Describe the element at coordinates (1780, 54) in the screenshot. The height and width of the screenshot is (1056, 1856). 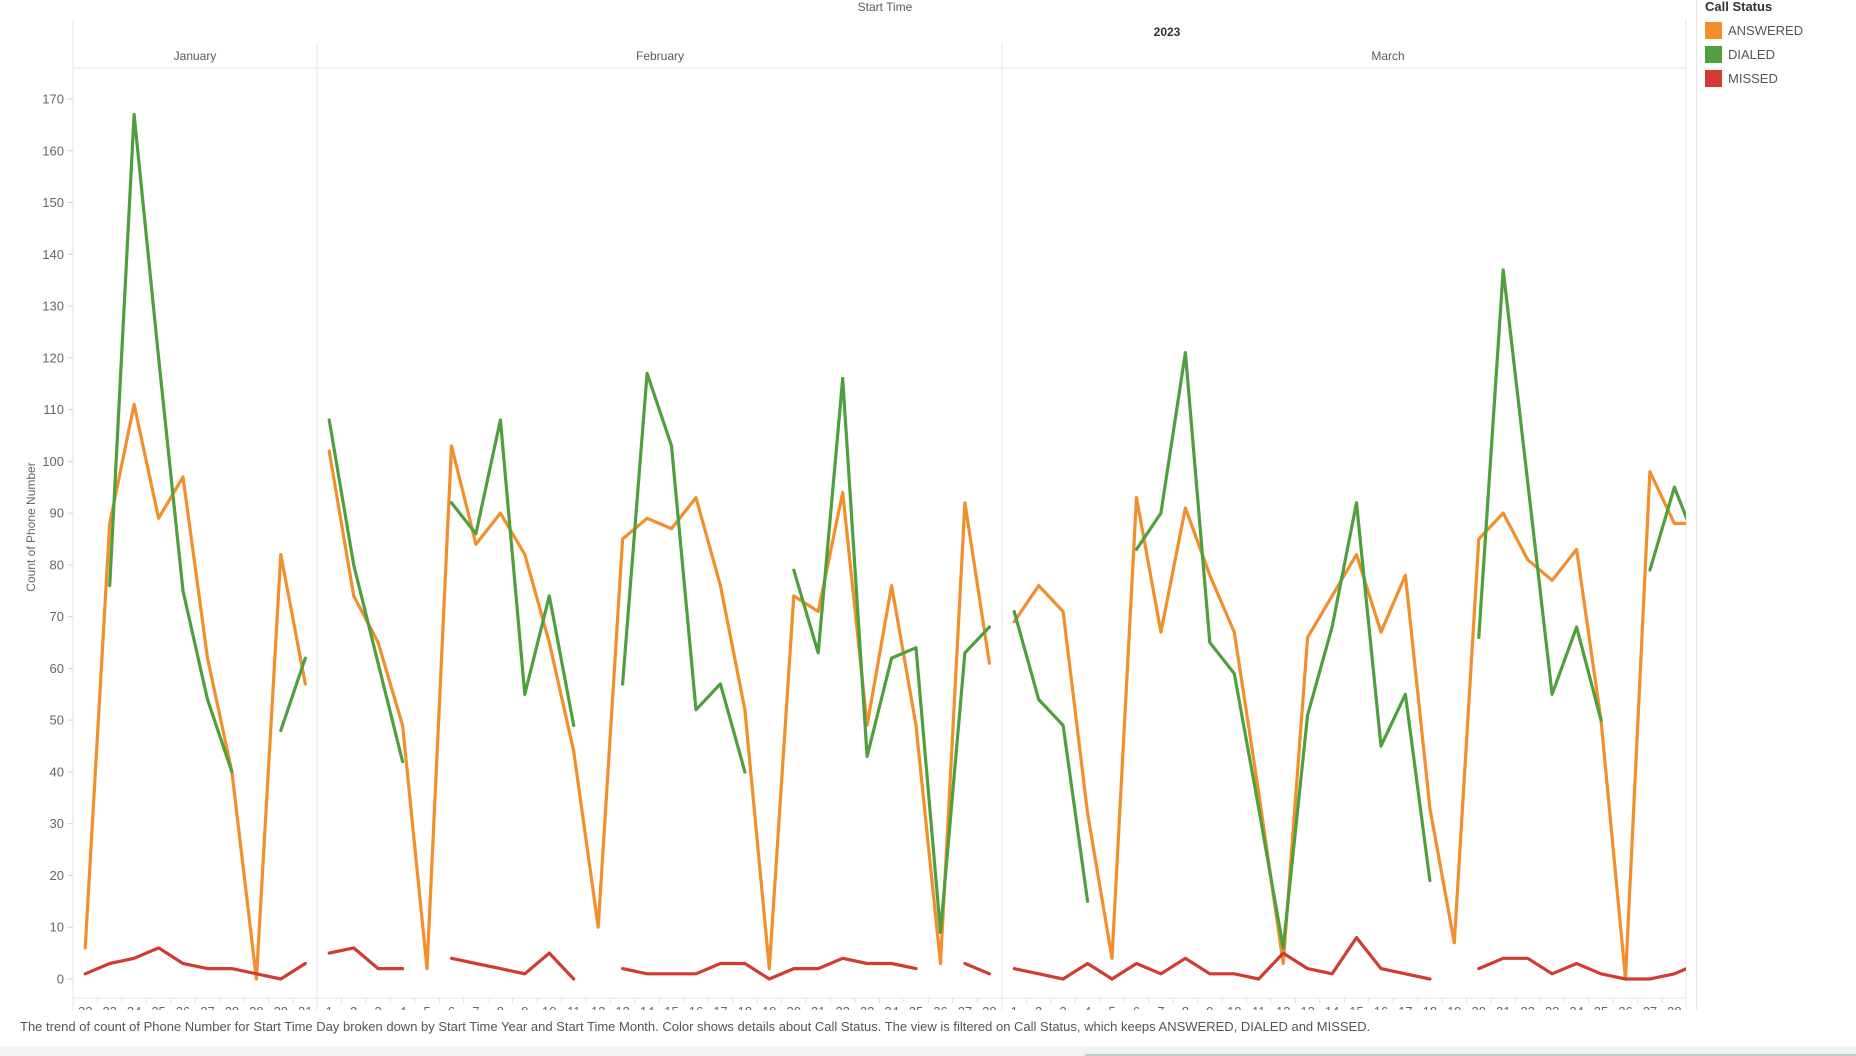
I see `legend-item-dialed: DIALED` at that location.